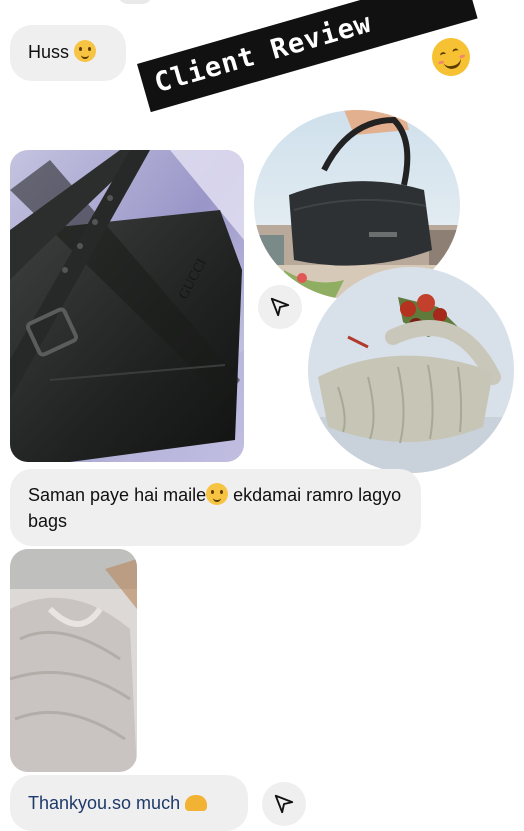 This screenshot has height=831, width=524. I want to click on message-bubble-huss: Huss, so click(68, 53).